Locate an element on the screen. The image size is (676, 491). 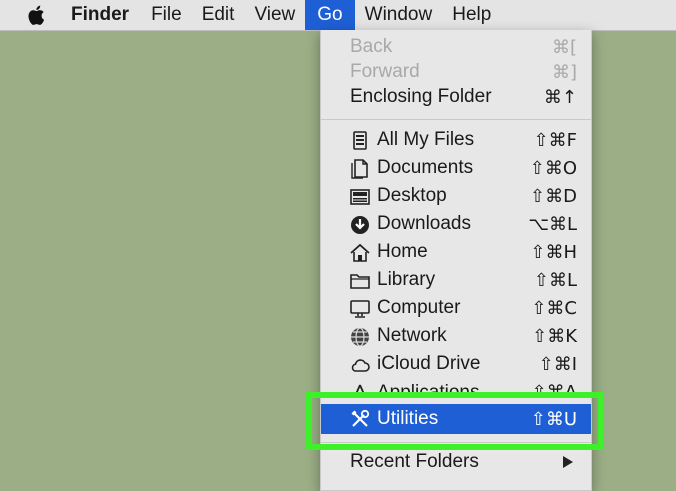
menu-finder: Finder is located at coordinates (106, 15).